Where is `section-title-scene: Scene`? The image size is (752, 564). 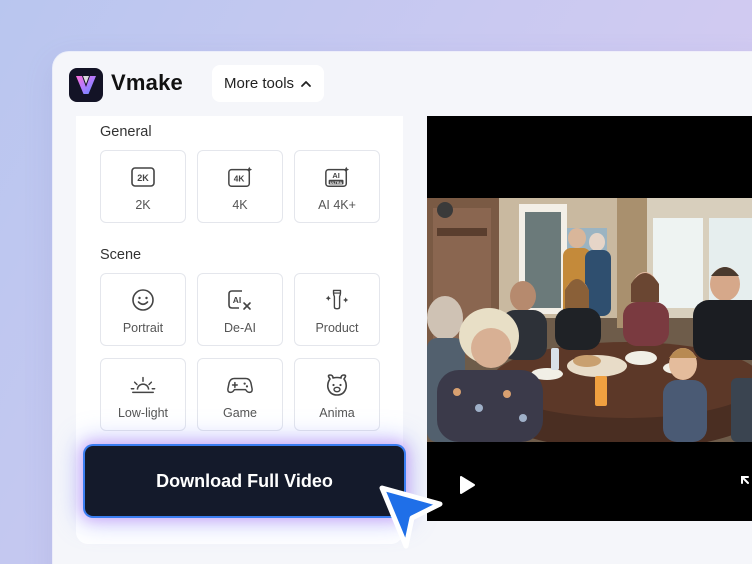 section-title-scene: Scene is located at coordinates (121, 255).